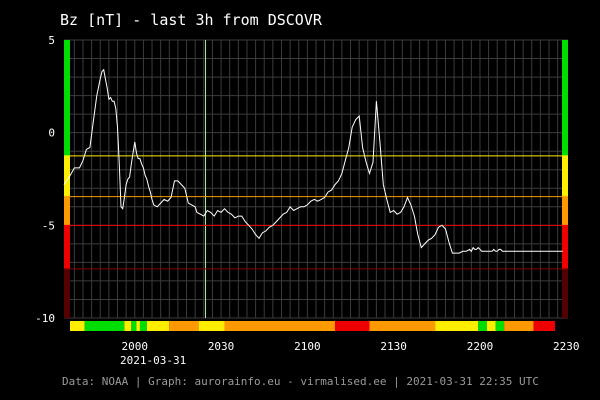 This screenshot has height=400, width=600. I want to click on y-tick-label: 0, so click(51, 133).